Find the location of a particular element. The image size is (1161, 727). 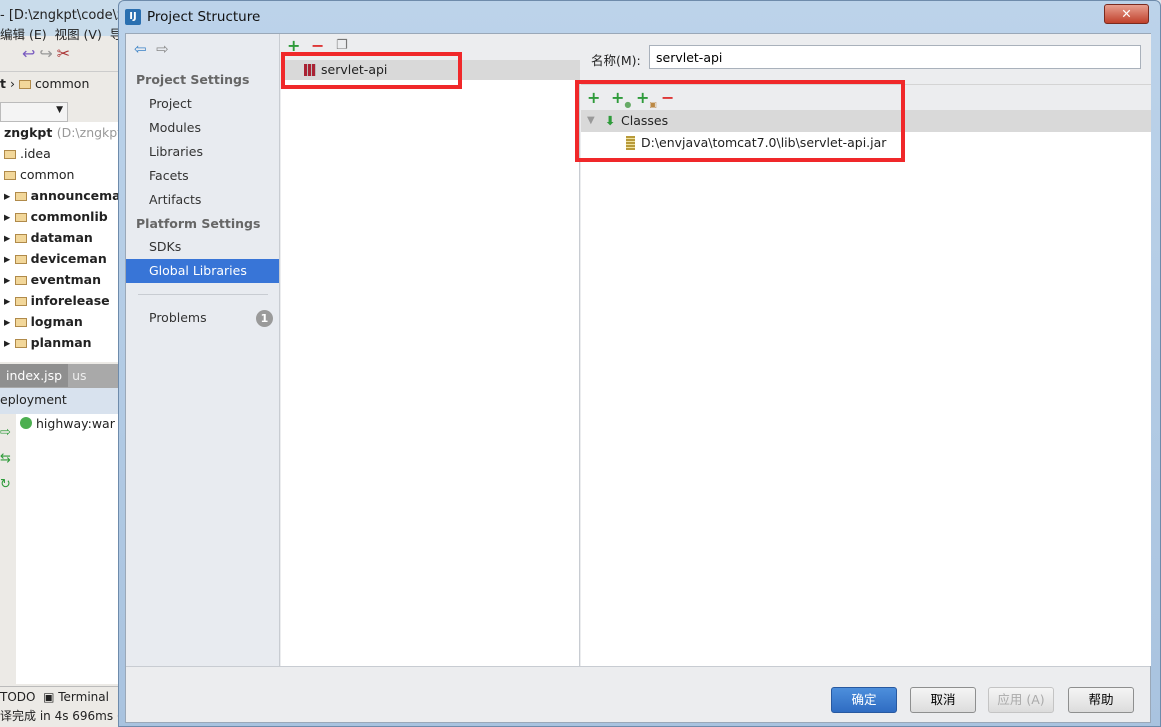

project-root: zngkpt is located at coordinates (28, 132).